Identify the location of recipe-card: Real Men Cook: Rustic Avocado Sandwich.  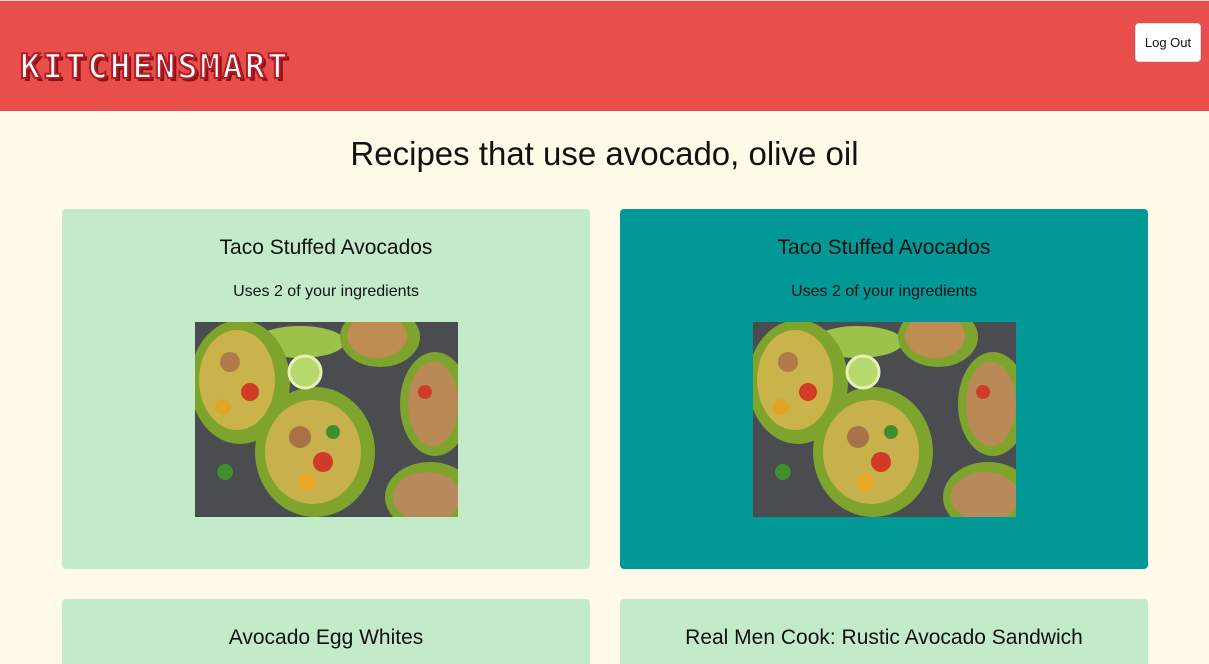
(884, 631).